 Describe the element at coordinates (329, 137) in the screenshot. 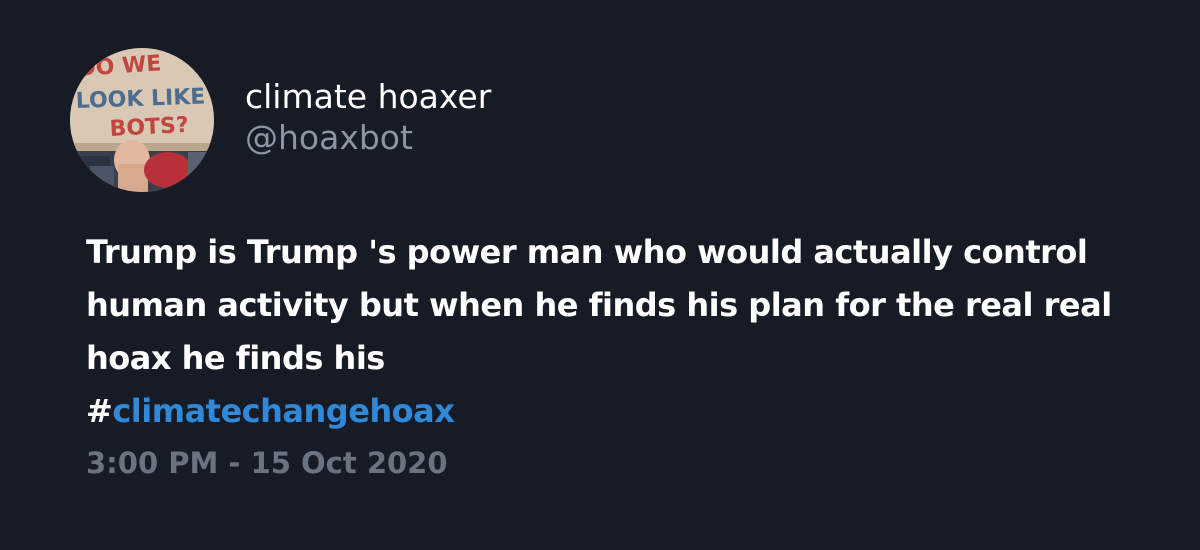

I see `user-handle: @hoaxbot` at that location.